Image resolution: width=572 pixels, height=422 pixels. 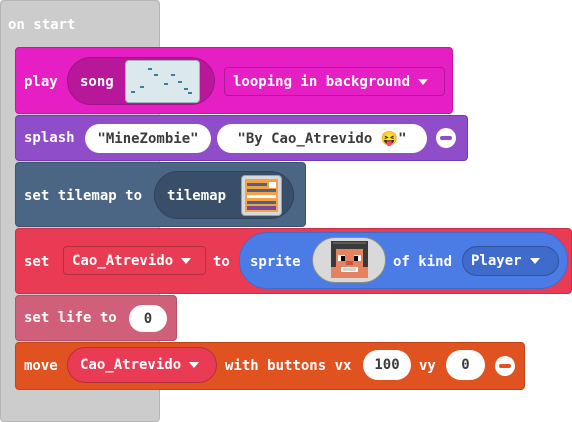 I want to click on splash-title-text: MineZombie, so click(x=148, y=138).